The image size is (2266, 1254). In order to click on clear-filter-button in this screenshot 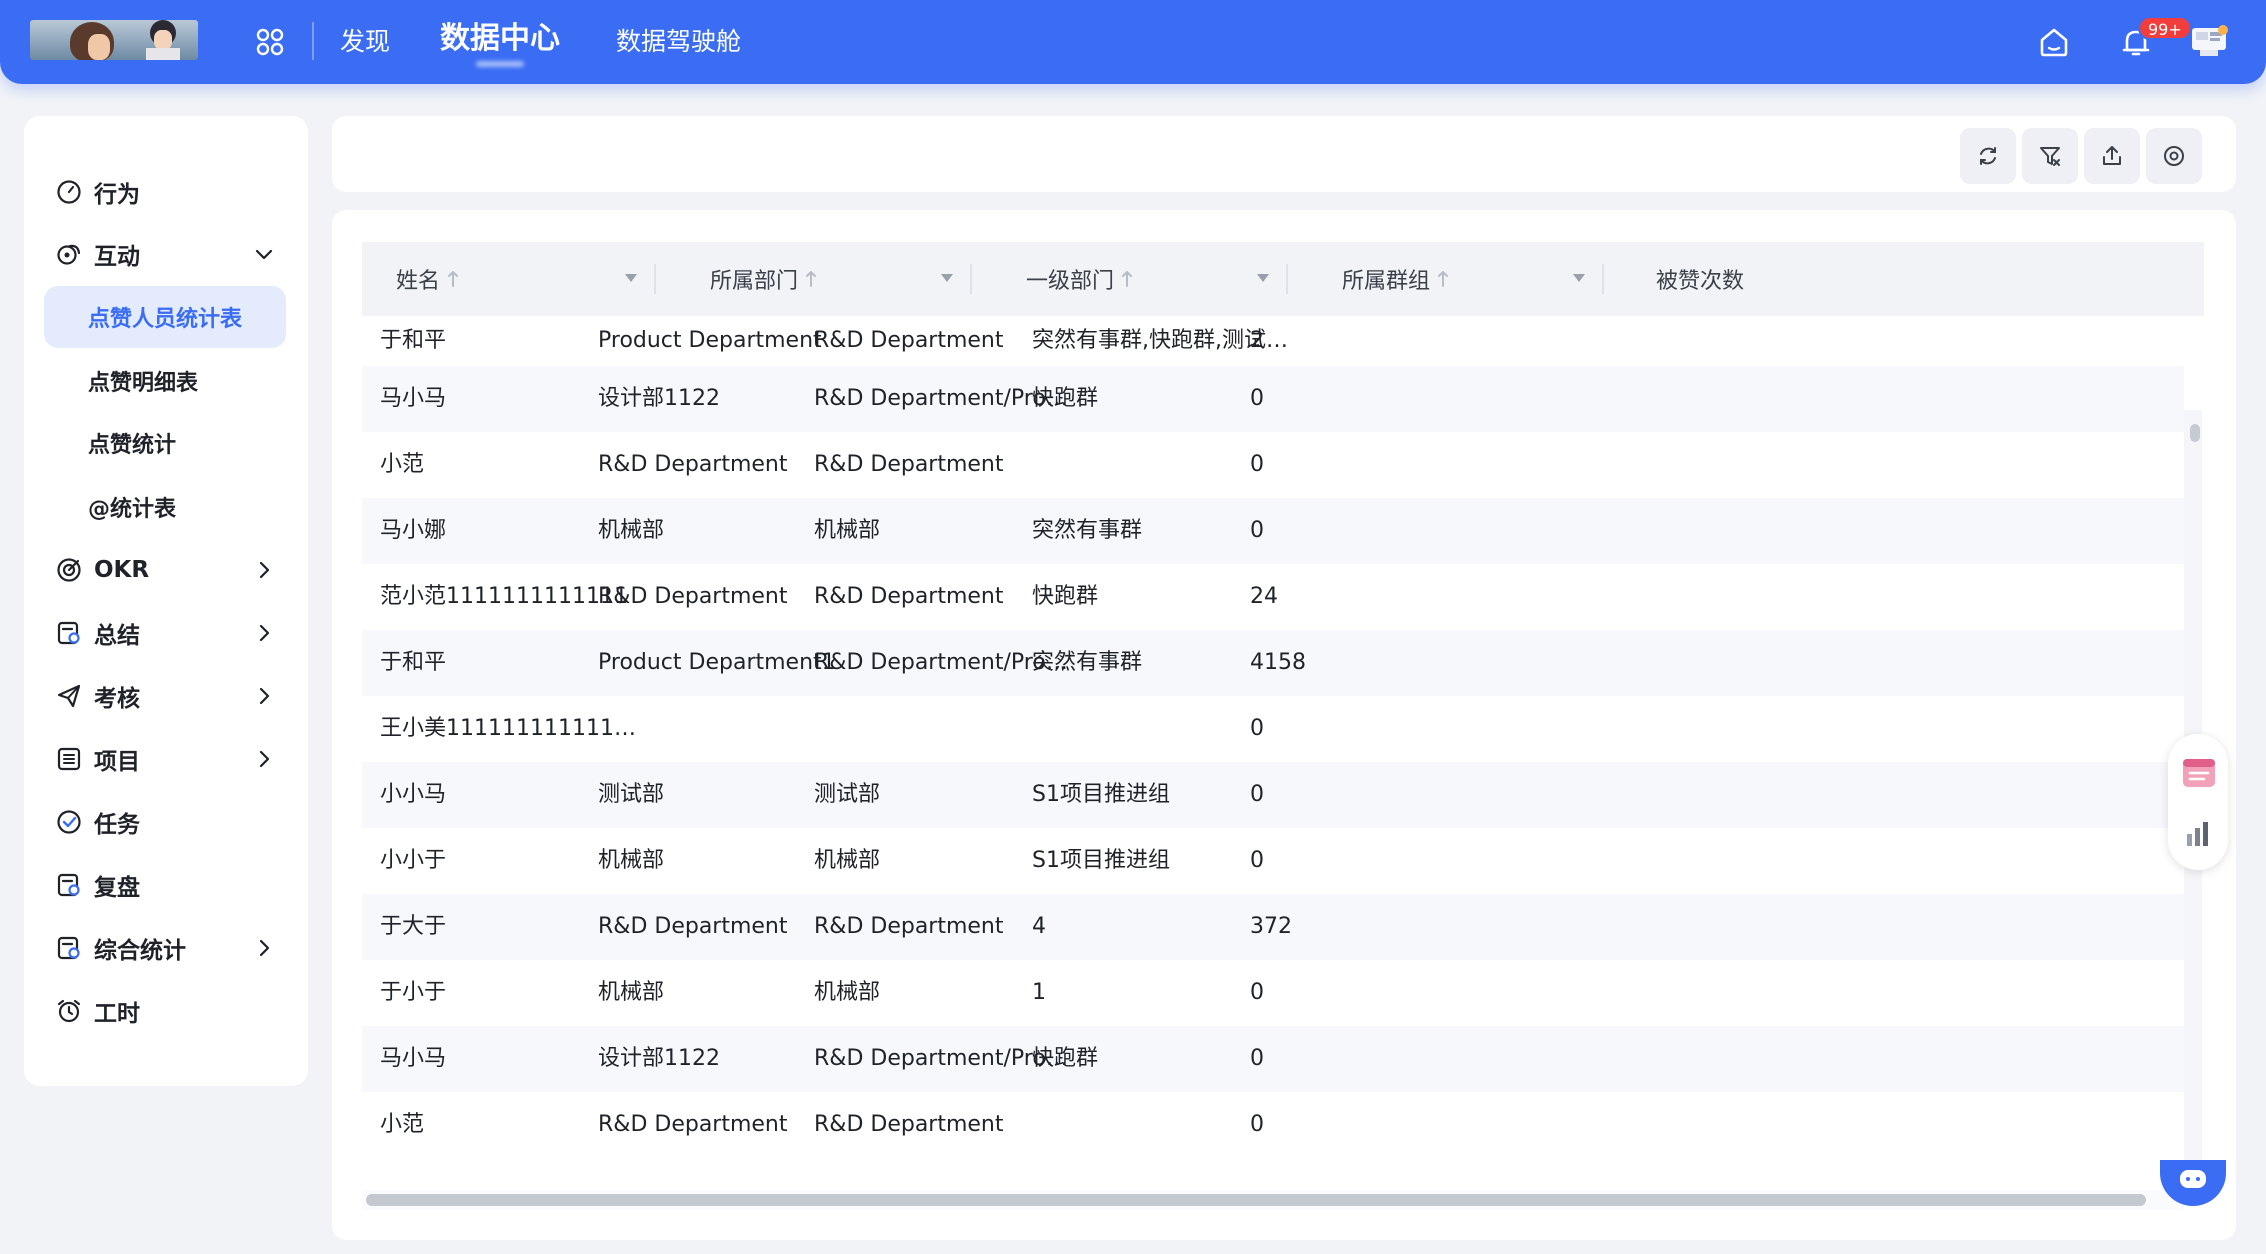, I will do `click(2050, 156)`.